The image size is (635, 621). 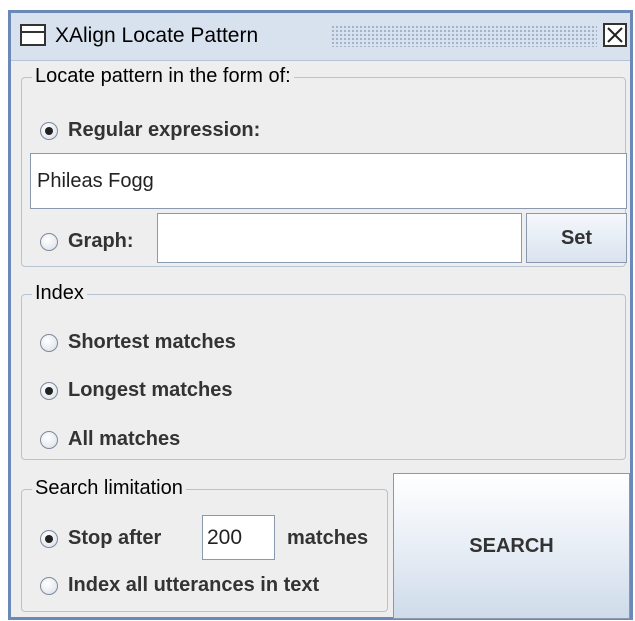 What do you see at coordinates (49, 130) in the screenshot?
I see `regex-radio-button` at bounding box center [49, 130].